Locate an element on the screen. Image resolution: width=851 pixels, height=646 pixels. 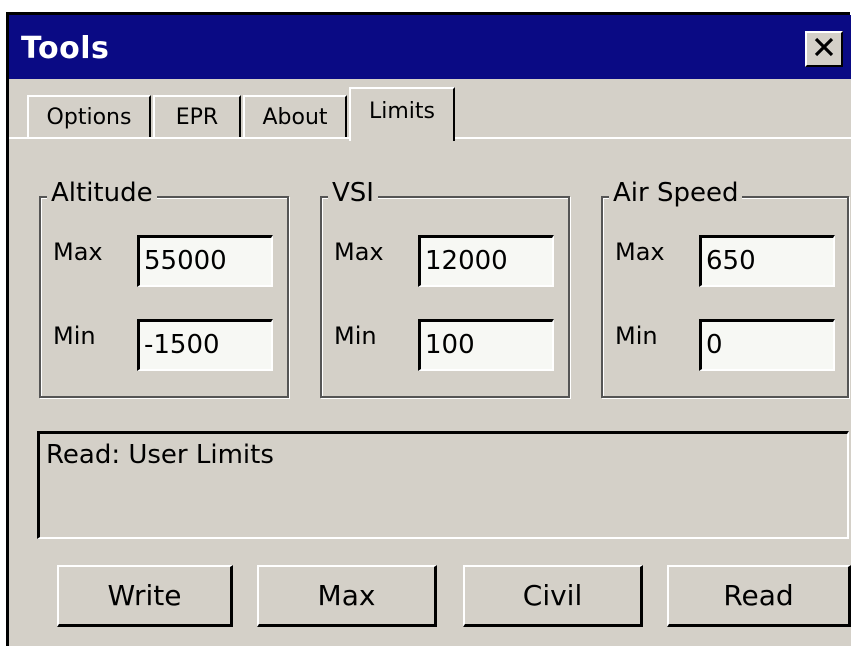
close-button is located at coordinates (824, 49).